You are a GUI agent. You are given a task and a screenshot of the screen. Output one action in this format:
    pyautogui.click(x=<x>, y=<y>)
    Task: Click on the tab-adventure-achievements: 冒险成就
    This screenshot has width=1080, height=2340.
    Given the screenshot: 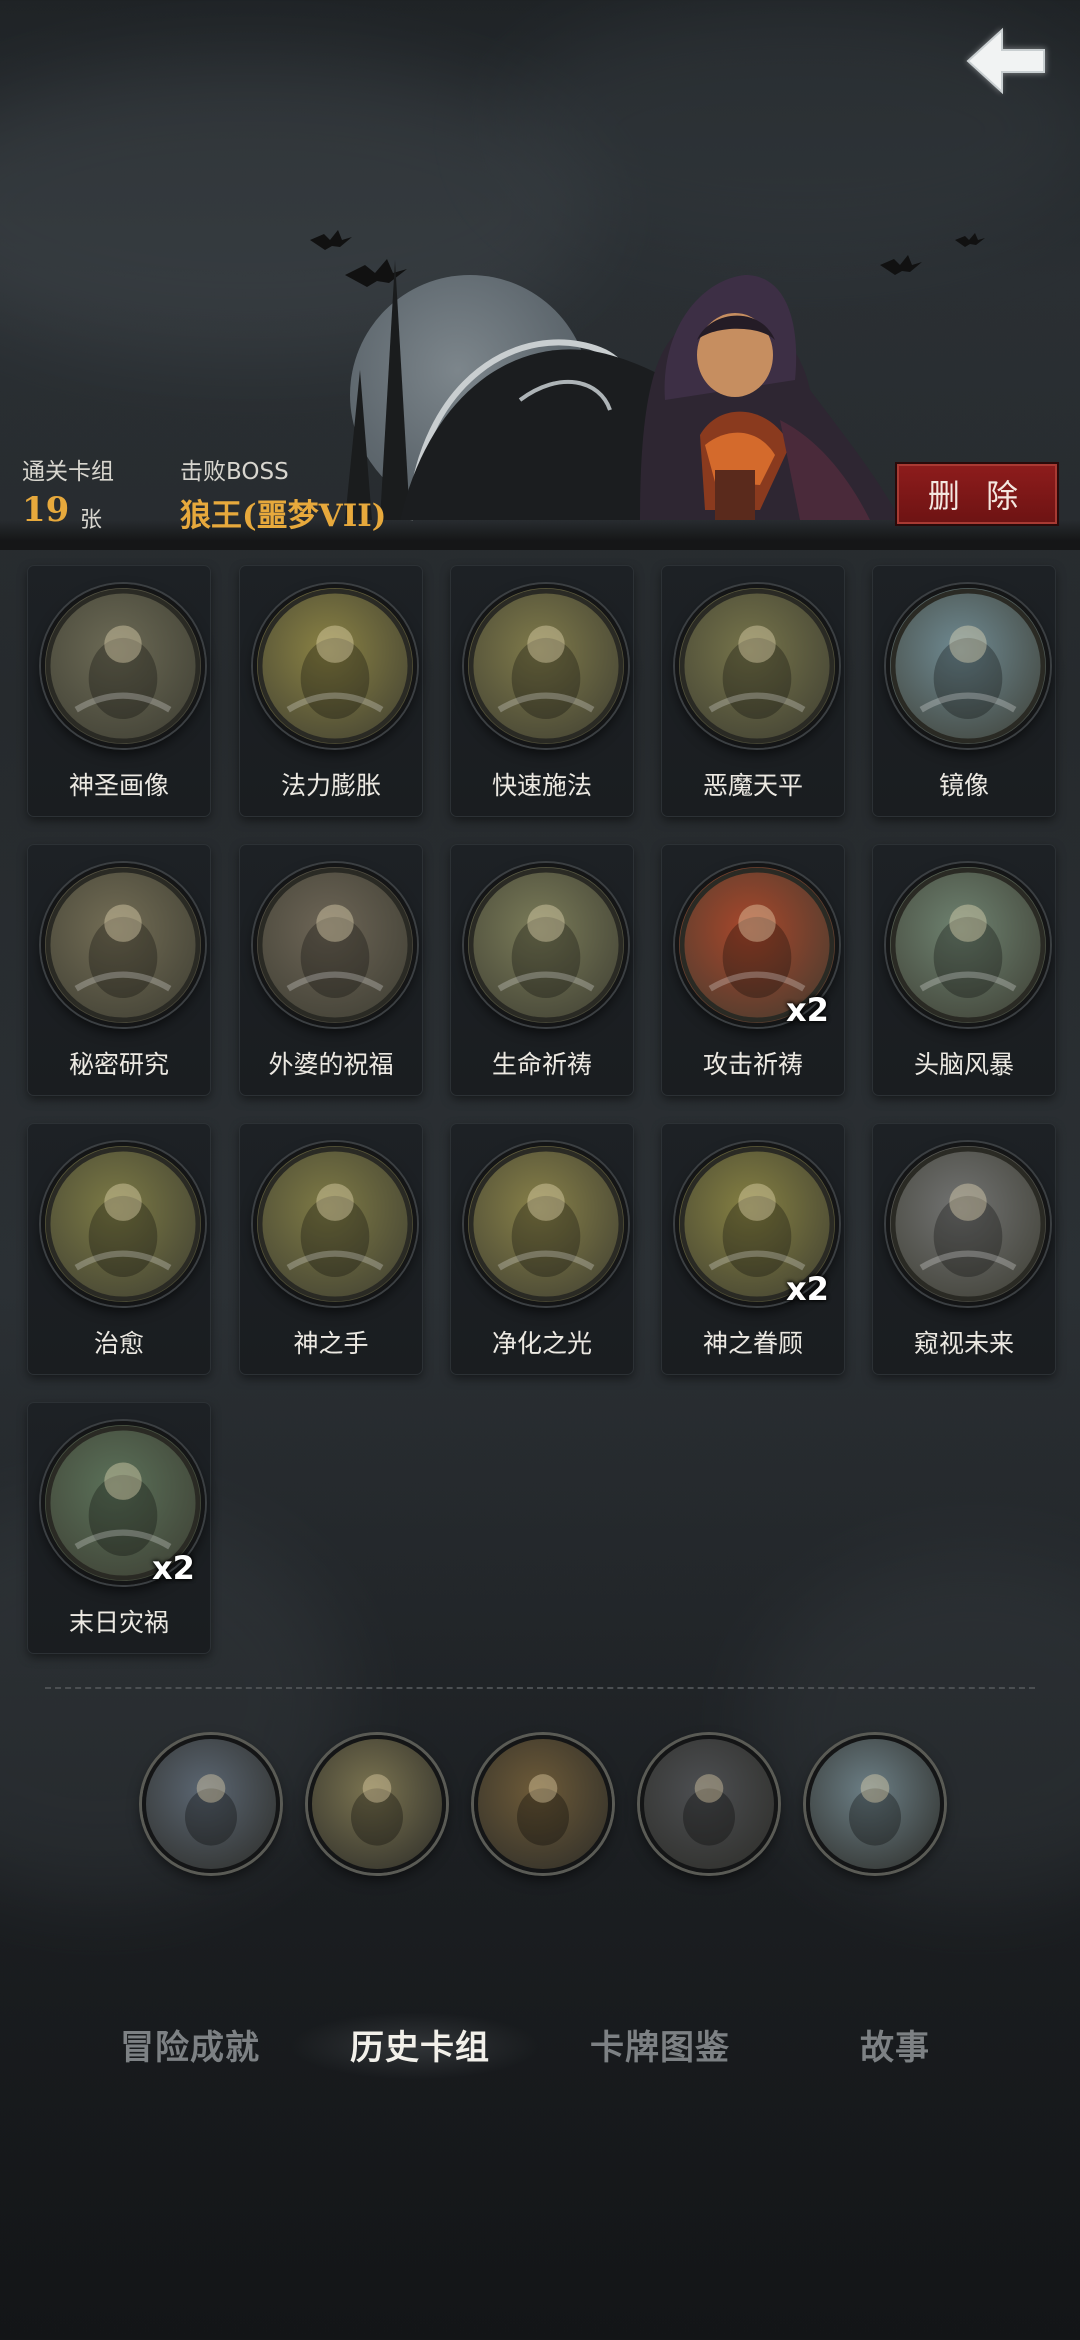 What is the action you would take?
    pyautogui.click(x=190, y=2046)
    